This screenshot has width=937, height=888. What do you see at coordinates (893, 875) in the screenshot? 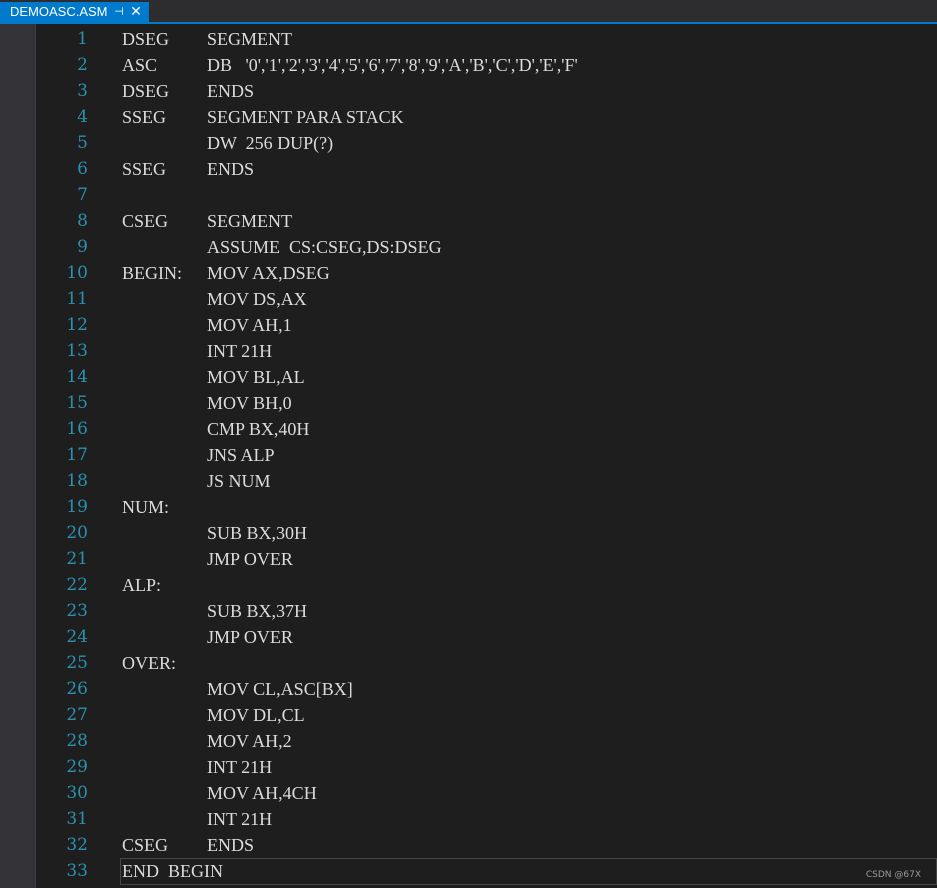
I see `watermark: CSDN @67X` at bounding box center [893, 875].